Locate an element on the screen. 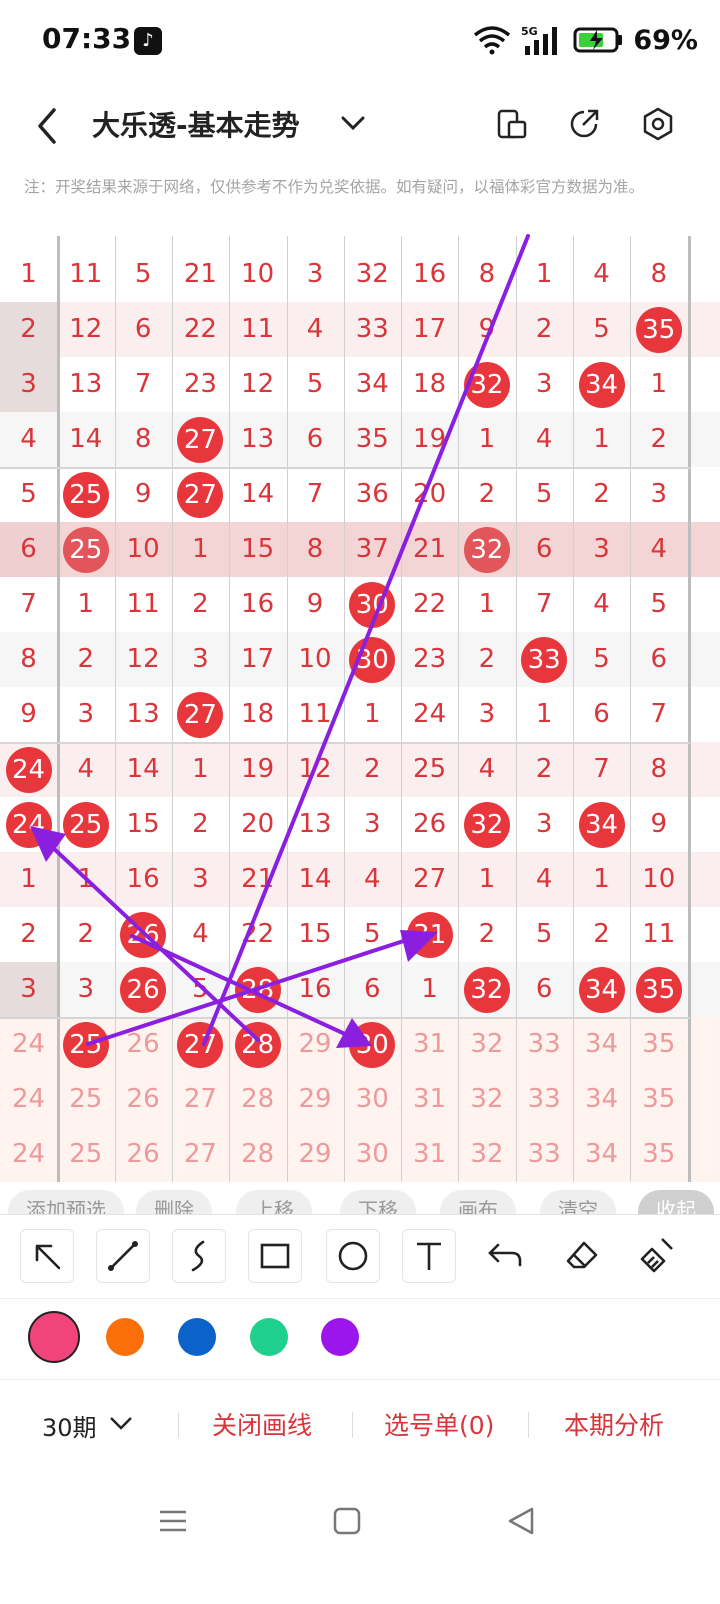  arrow-tool-icon is located at coordinates (48, 1257).